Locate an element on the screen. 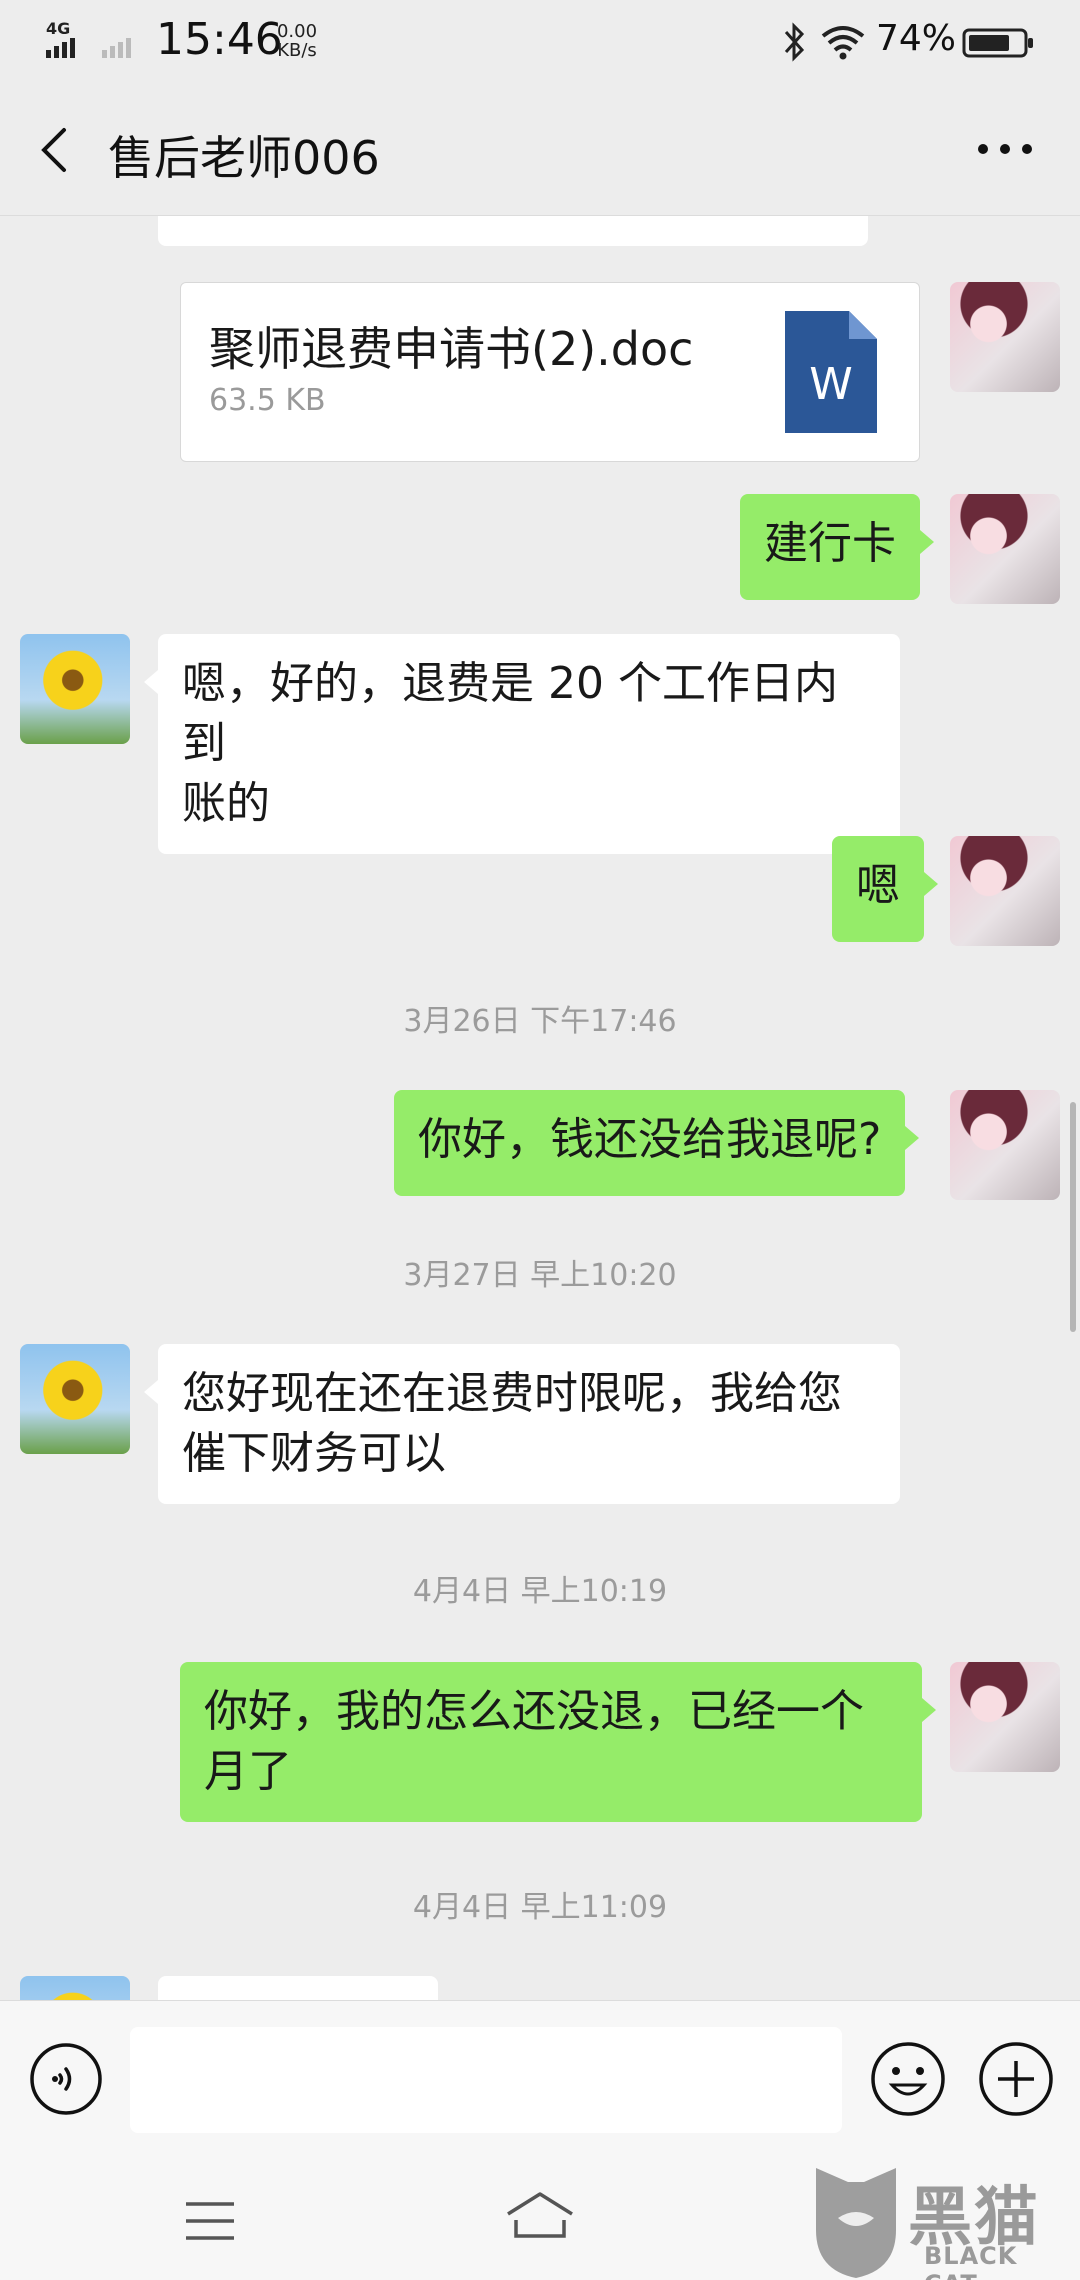  message-text: 月了 is located at coordinates (248, 1771).